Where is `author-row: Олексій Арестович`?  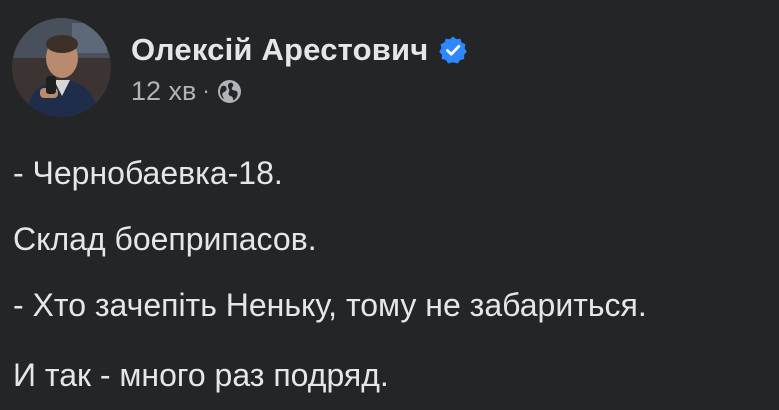 author-row: Олексій Арестович is located at coordinates (299, 50).